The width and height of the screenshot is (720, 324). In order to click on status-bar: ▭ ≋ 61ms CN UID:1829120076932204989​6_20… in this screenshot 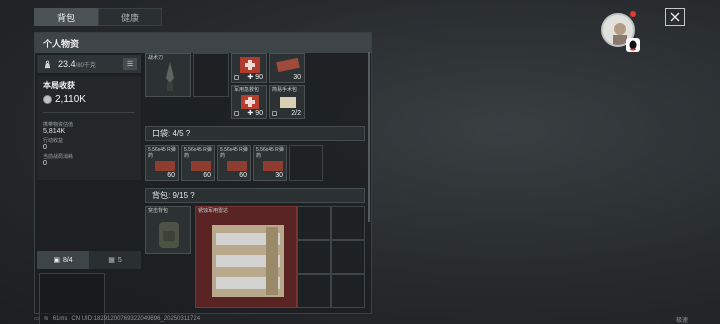, I will do `click(119, 319)`.